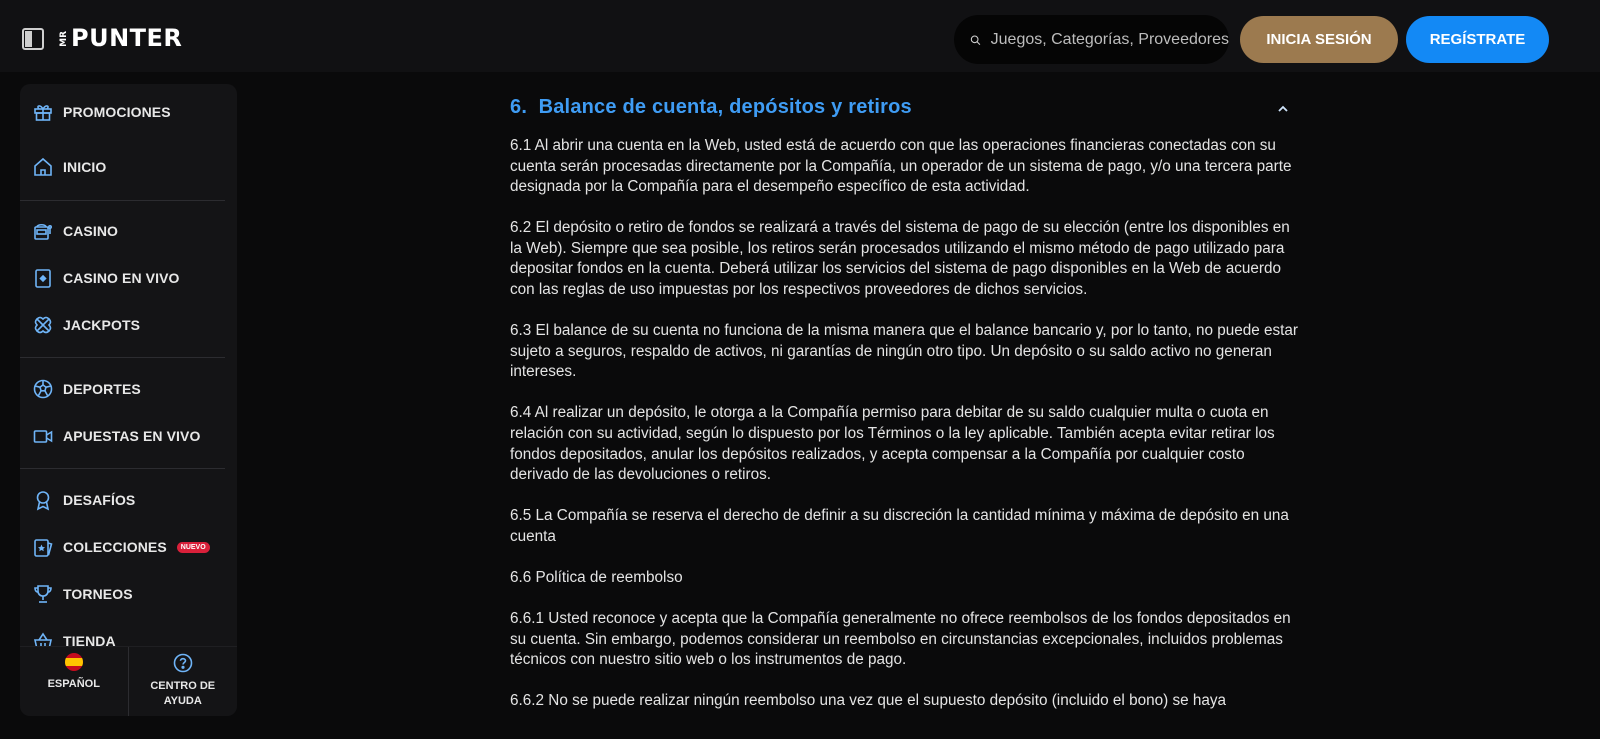 The height and width of the screenshot is (739, 1600). I want to click on sidebar-item-colecciones: COLECCIONES NUEVO, so click(128, 547).